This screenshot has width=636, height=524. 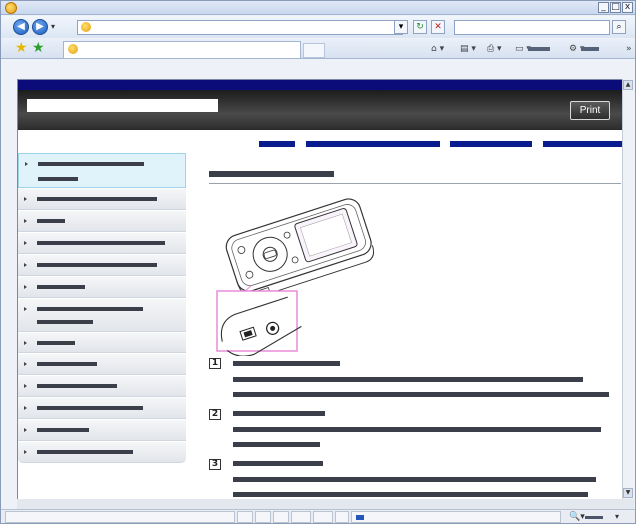 What do you see at coordinates (615, 7) in the screenshot?
I see `maximize-button: □` at bounding box center [615, 7].